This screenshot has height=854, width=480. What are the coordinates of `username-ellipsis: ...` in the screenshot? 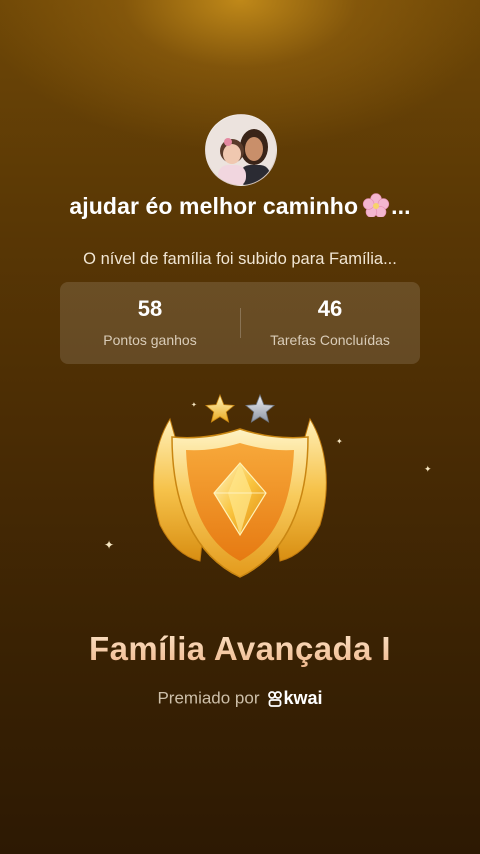 It's located at (401, 206).